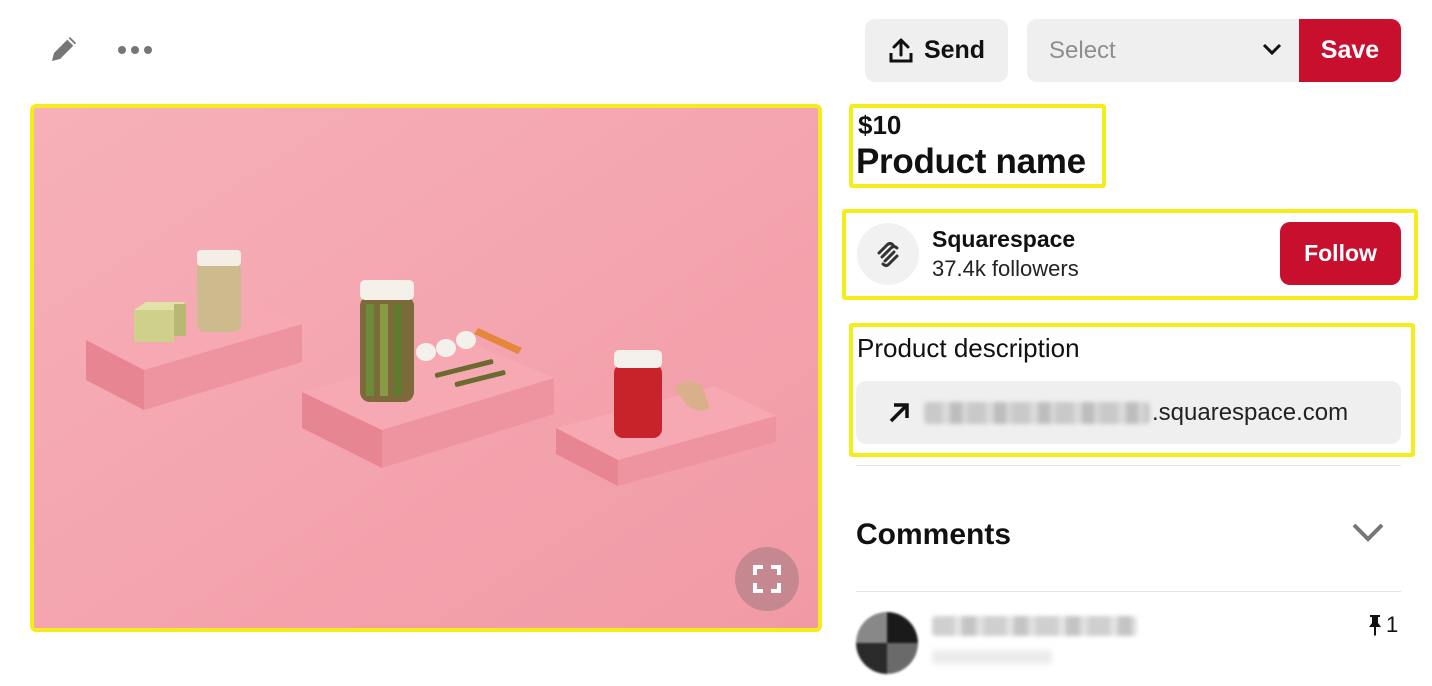 This screenshot has height=686, width=1432. I want to click on edit-pencil-icon, so click(64, 49).